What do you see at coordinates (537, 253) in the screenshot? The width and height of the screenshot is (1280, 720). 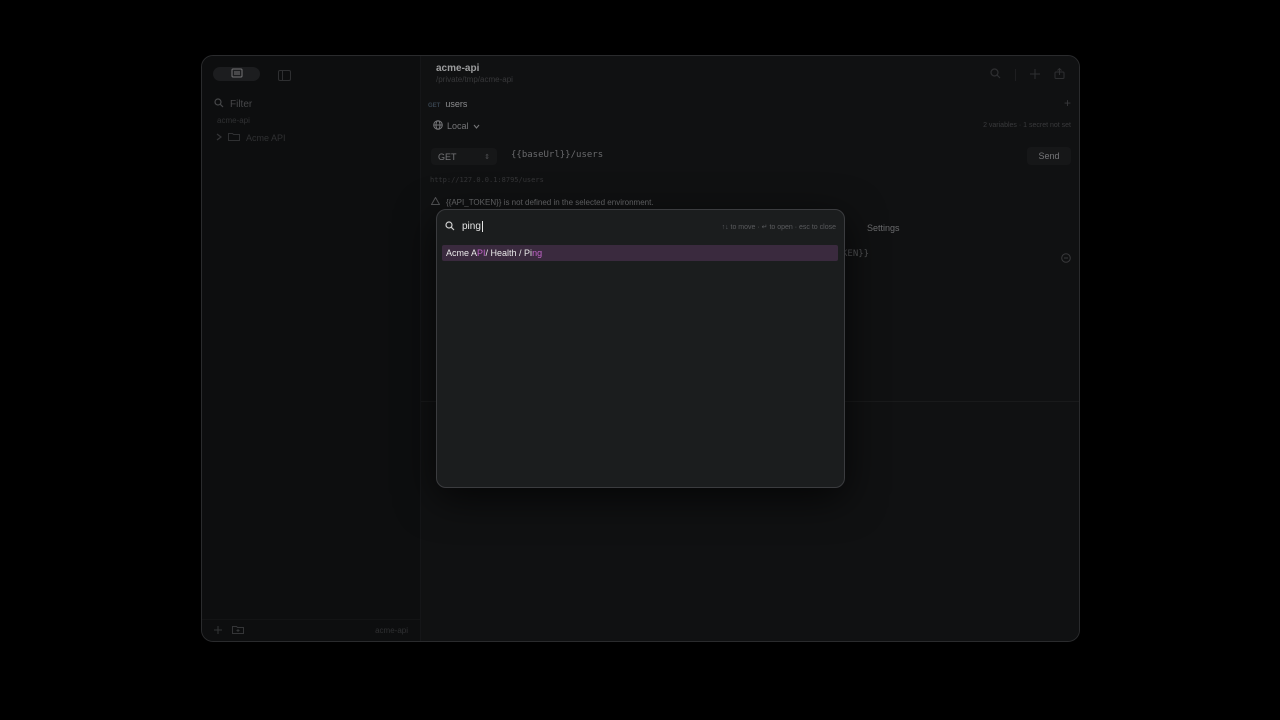 I see `result-match-segment: ng` at bounding box center [537, 253].